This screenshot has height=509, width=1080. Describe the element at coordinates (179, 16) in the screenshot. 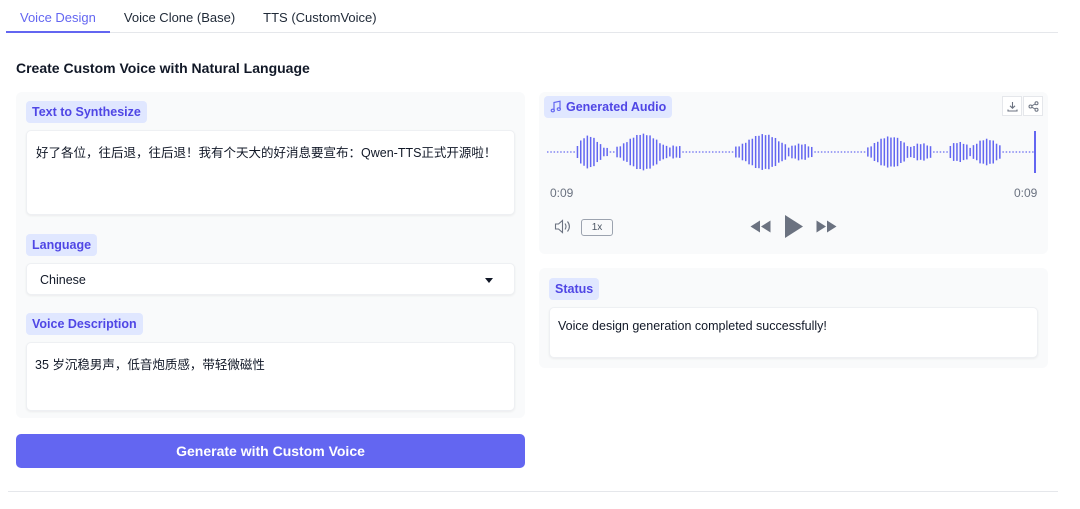

I see `tab-voice-clone: Voice Clone (Base)` at that location.